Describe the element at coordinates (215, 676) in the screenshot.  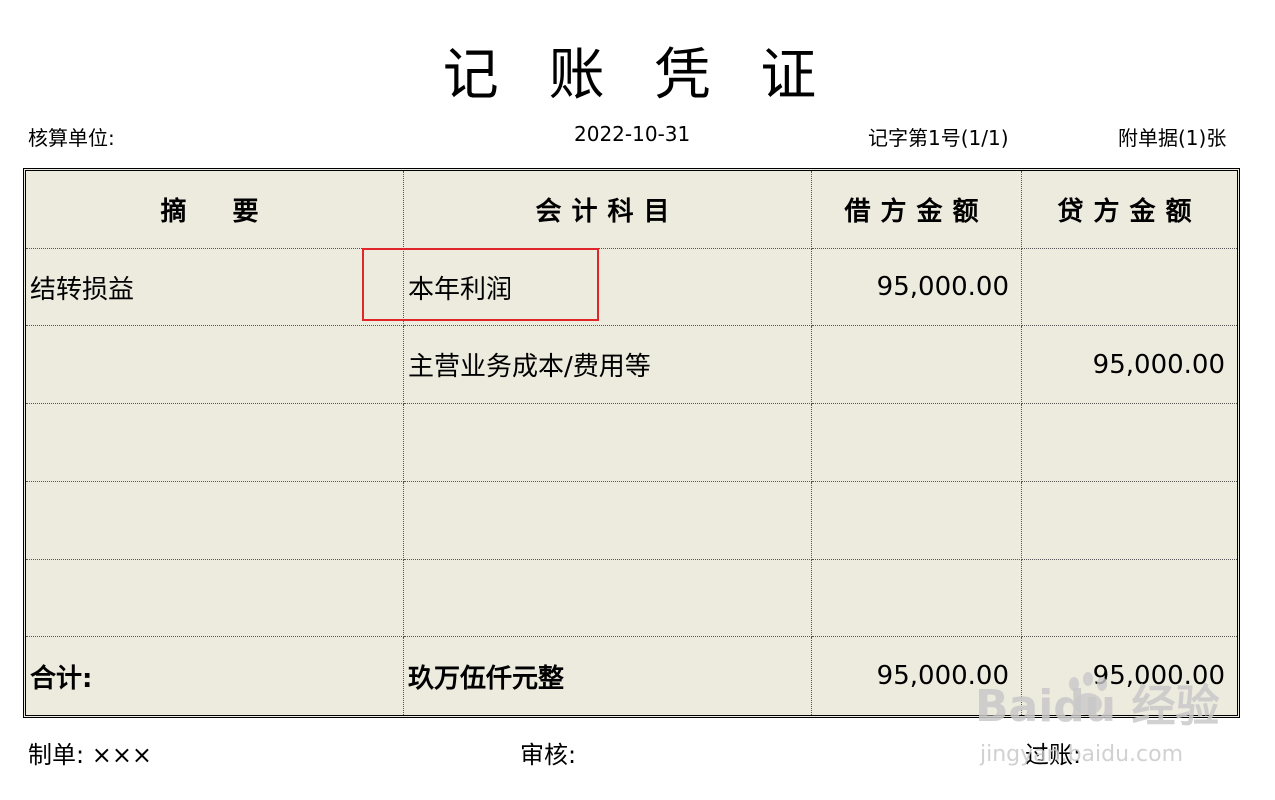
I see `total-label: 合计:` at that location.